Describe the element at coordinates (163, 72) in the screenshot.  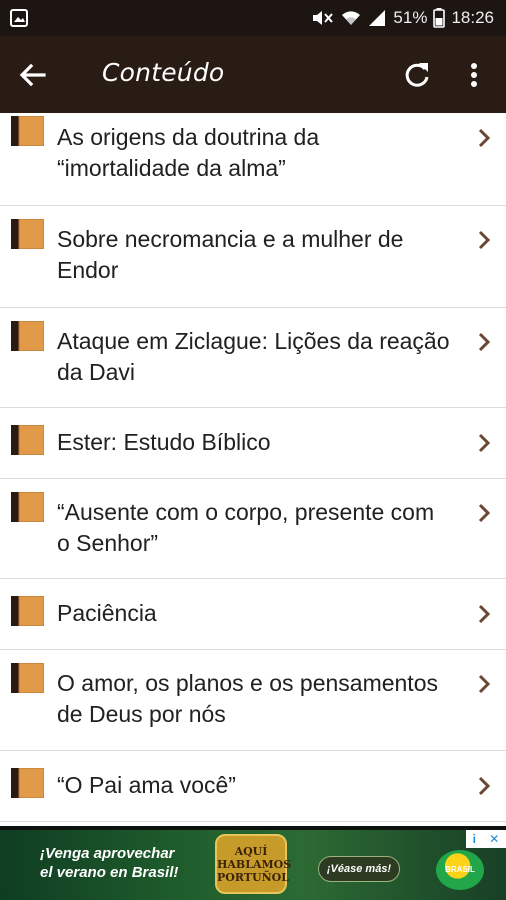
I see `page-title: Conteúdo` at that location.